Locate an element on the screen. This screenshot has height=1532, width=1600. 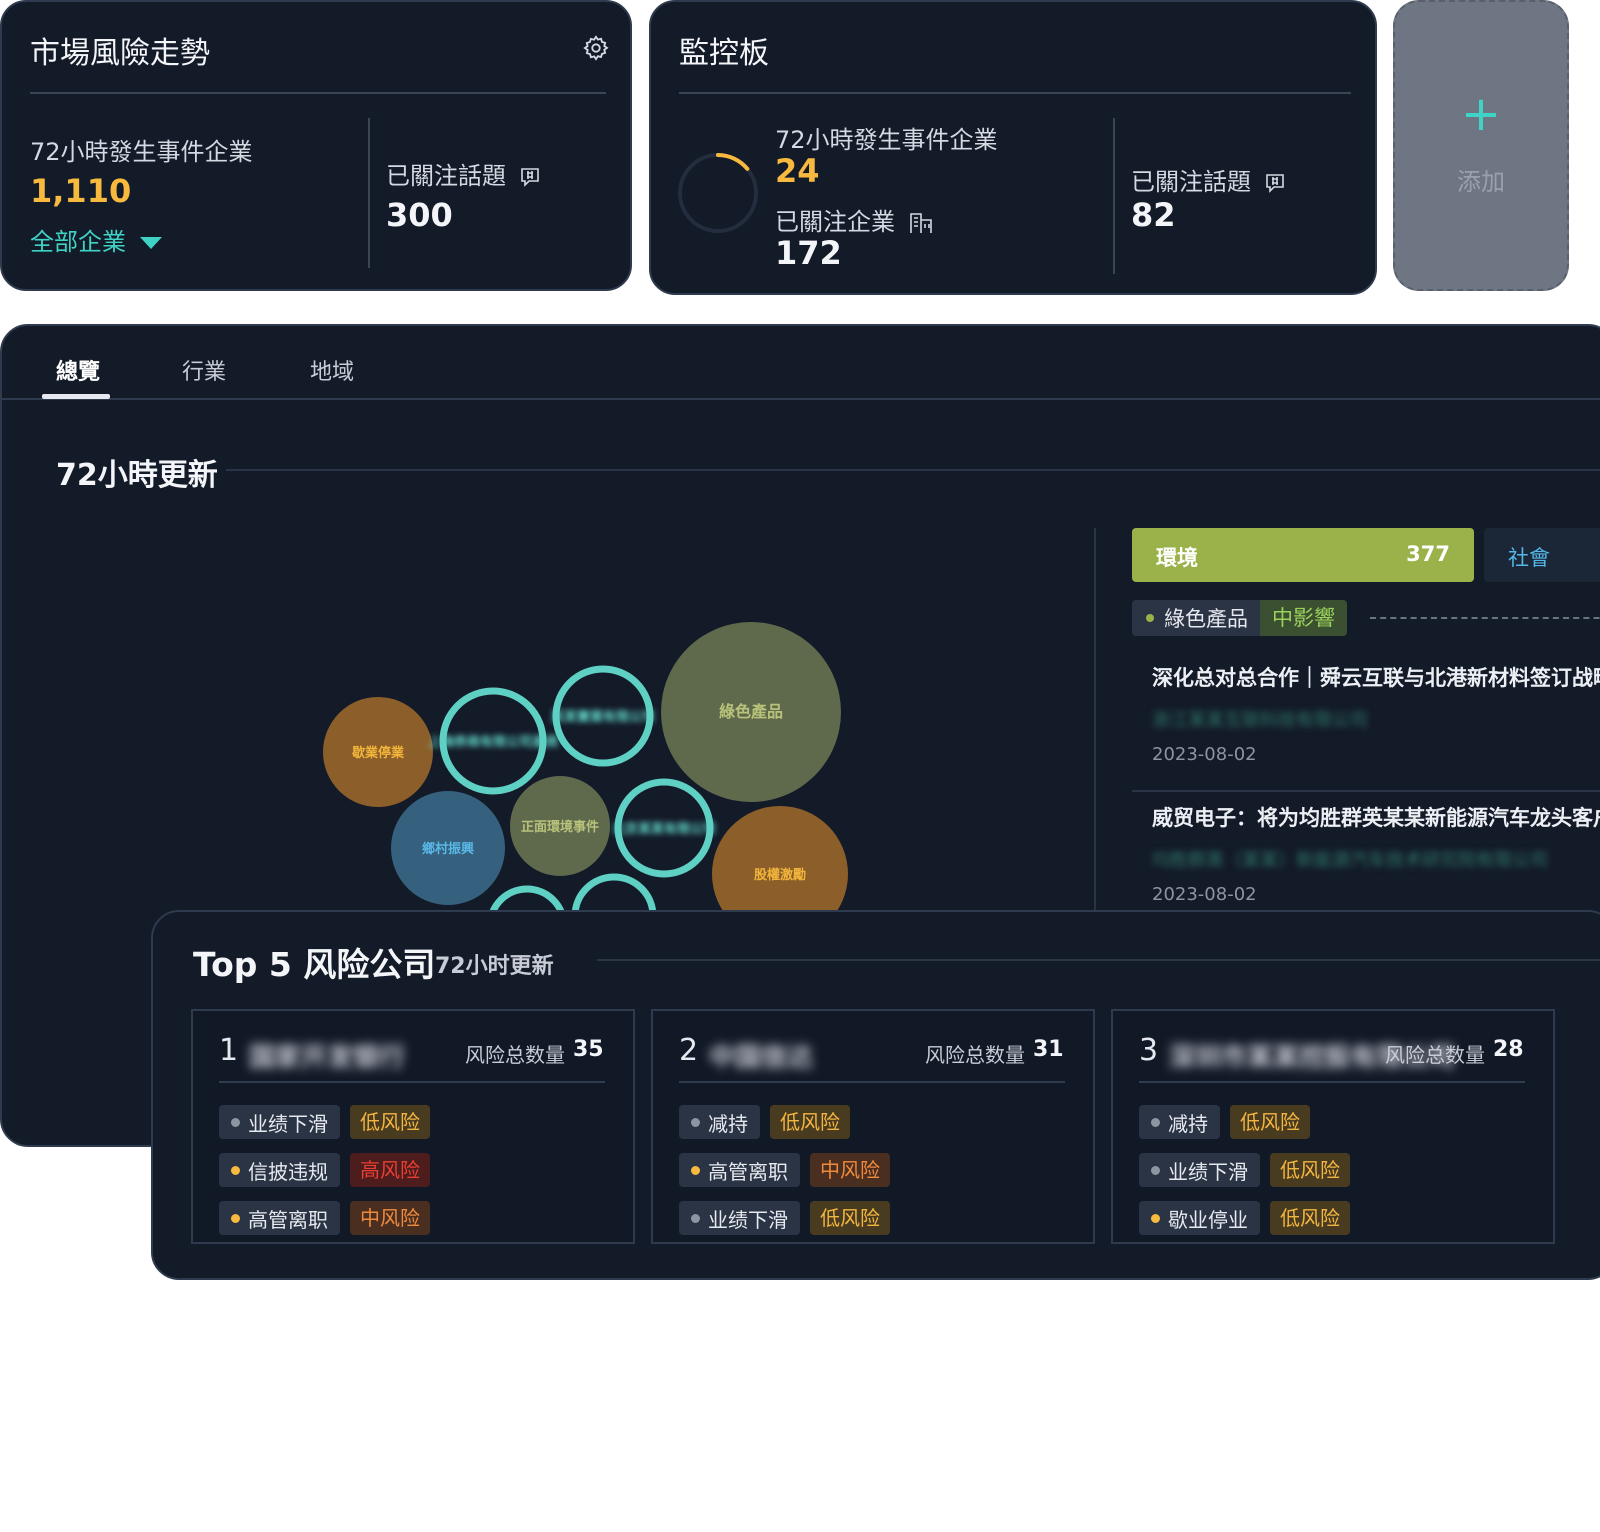
company-rank: 1 is located at coordinates (229, 1050).